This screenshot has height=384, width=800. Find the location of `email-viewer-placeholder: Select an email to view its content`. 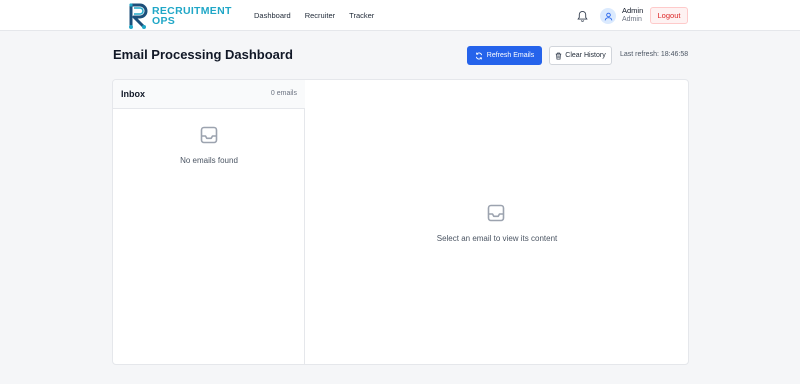

email-viewer-placeholder: Select an email to view its content is located at coordinates (497, 238).